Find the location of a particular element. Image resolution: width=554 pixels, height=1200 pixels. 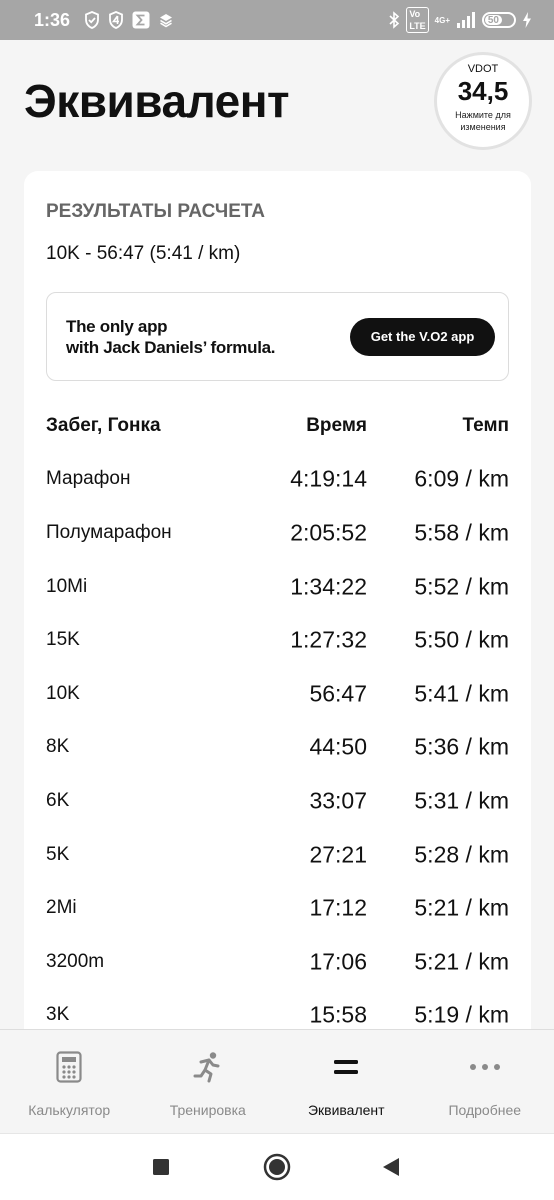

home-circle-icon is located at coordinates (277, 1167).